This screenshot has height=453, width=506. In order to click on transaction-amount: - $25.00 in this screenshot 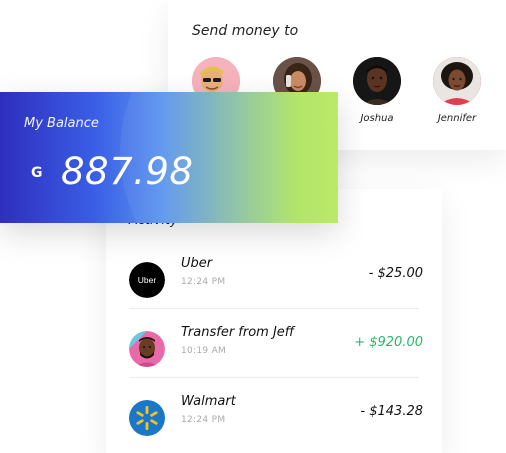, I will do `click(395, 273)`.